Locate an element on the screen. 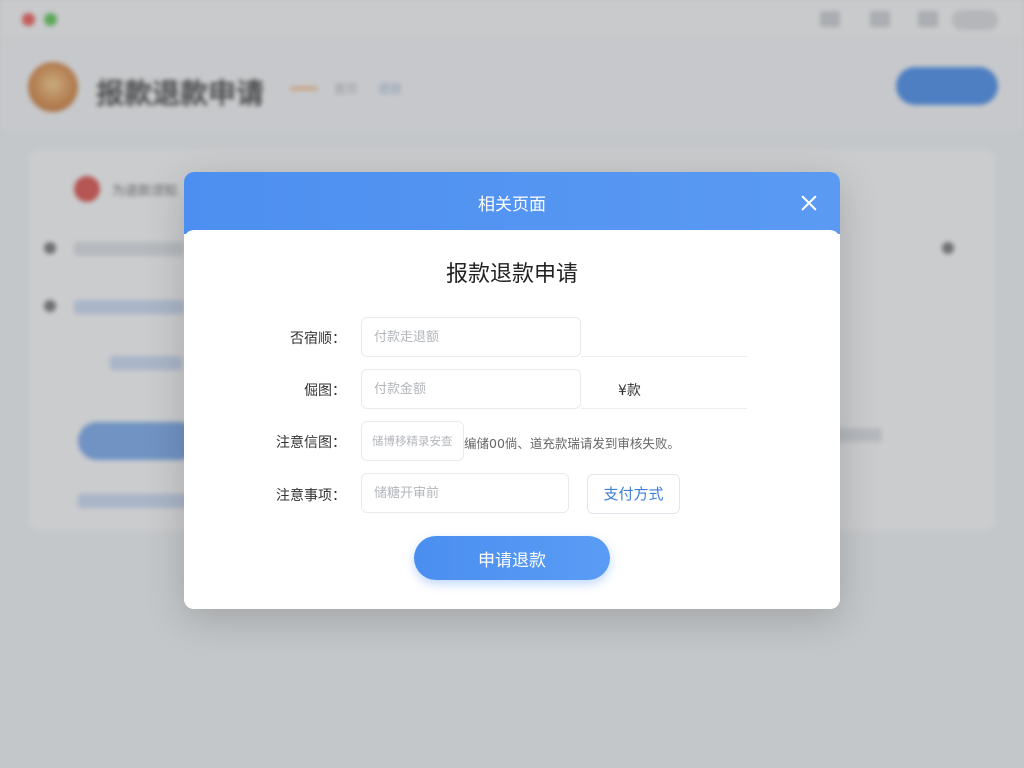 The height and width of the screenshot is (768, 1024). field-label: 注意信图： is located at coordinates (311, 443).